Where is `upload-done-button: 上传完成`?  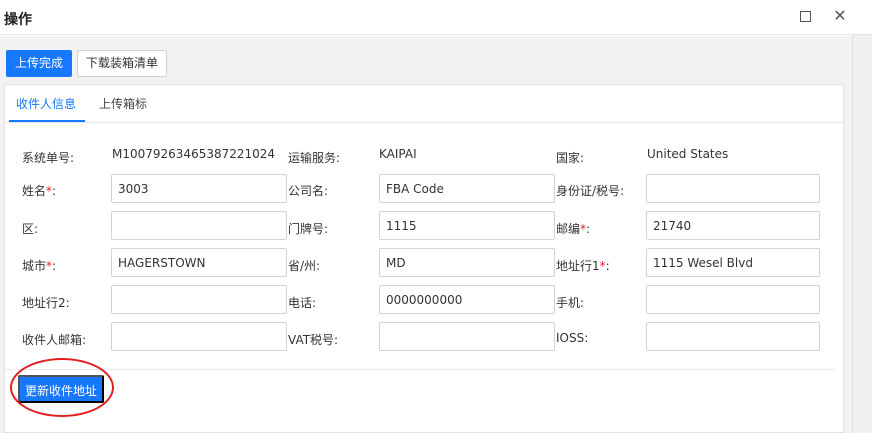 upload-done-button: 上传完成 is located at coordinates (39, 63).